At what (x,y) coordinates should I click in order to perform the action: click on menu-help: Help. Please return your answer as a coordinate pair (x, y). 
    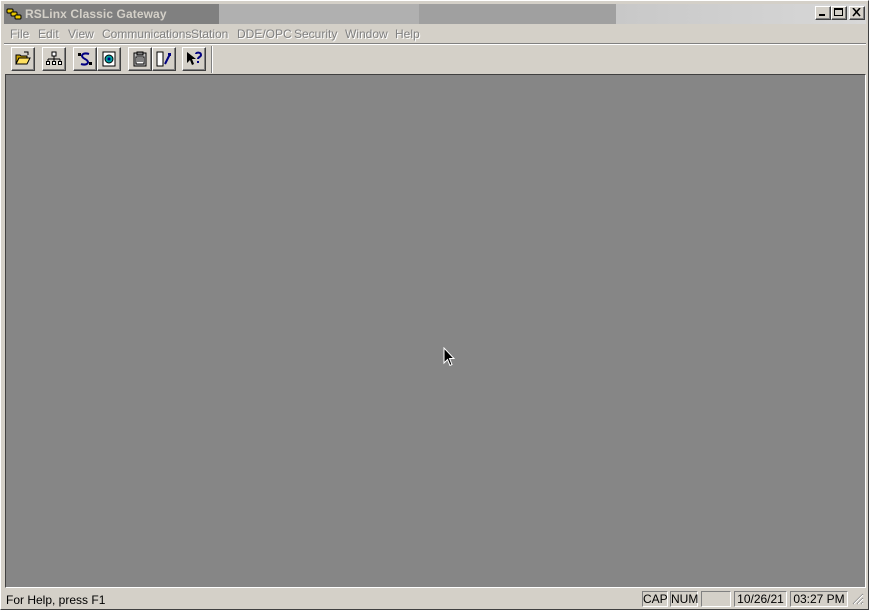
    Looking at the image, I should click on (407, 34).